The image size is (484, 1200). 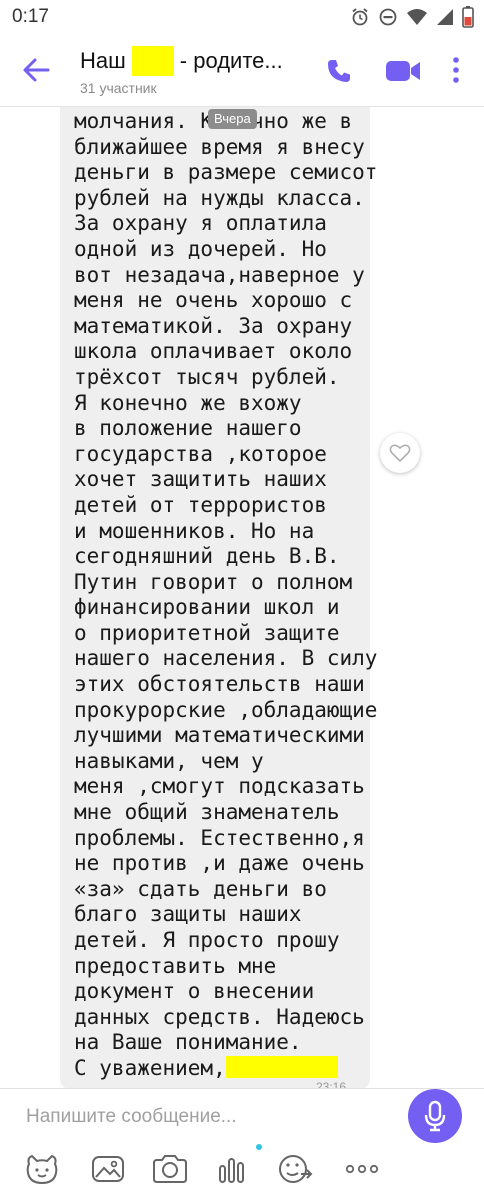 I want to click on back-button, so click(x=36, y=70).